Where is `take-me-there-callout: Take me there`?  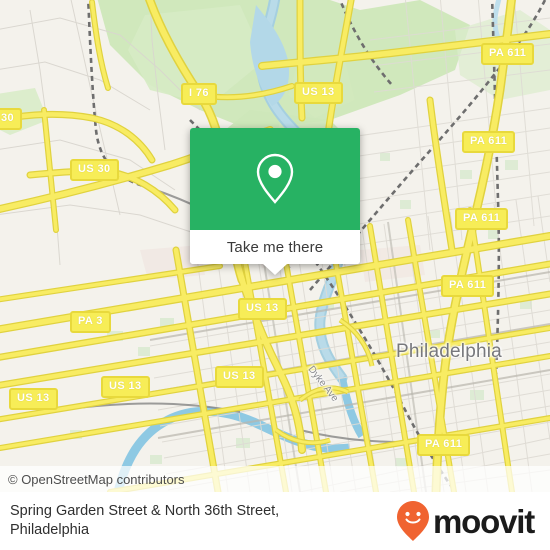
take-me-there-callout: Take me there is located at coordinates (275, 201).